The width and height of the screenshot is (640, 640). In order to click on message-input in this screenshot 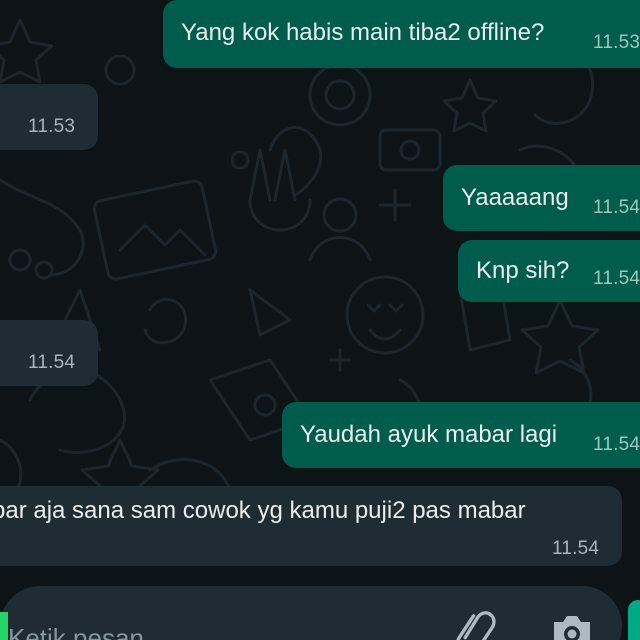, I will do `click(198, 626)`.